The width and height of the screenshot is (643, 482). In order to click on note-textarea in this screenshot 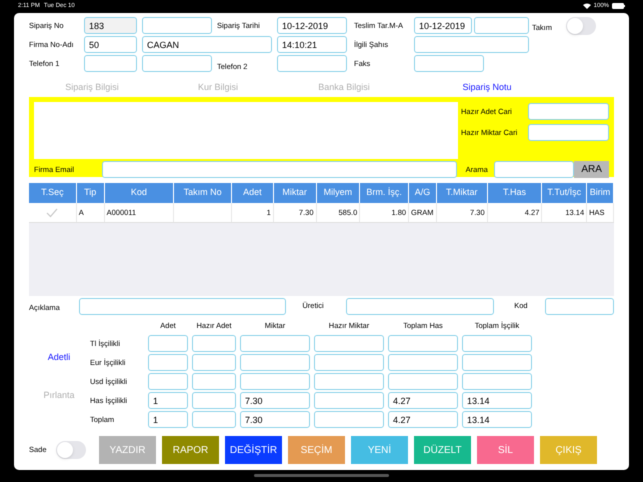, I will do `click(246, 130)`.